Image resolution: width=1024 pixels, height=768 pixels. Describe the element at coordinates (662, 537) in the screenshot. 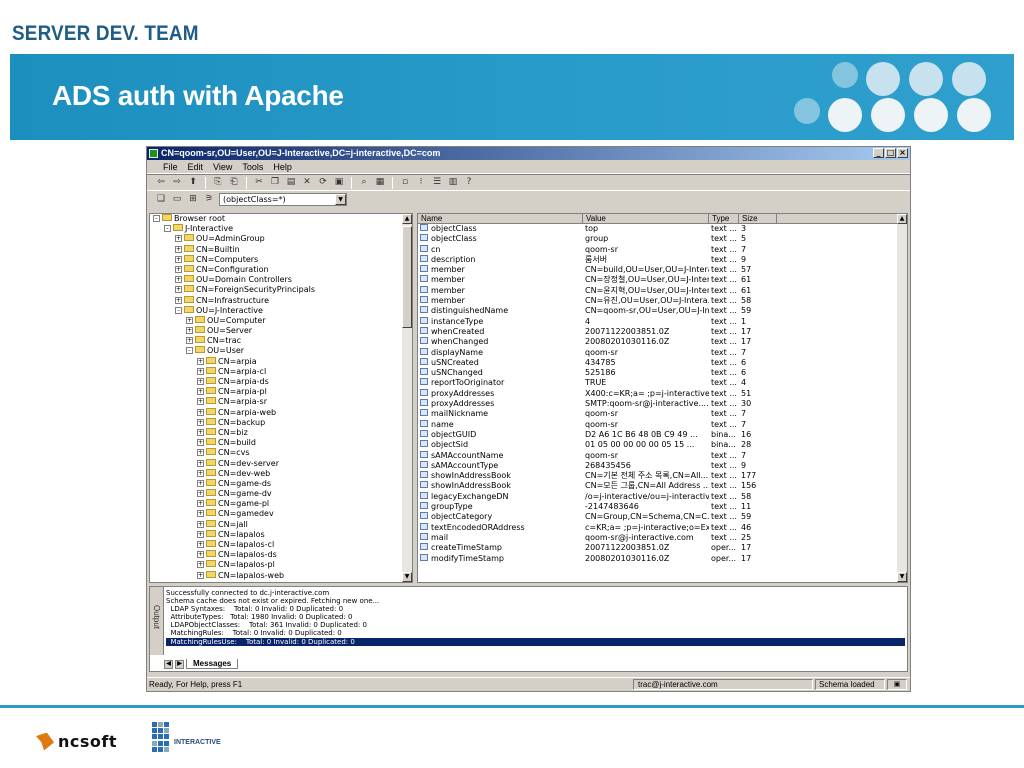

I see `list-item: mail qoom-sr@j-interactive.com text ... 25` at that location.